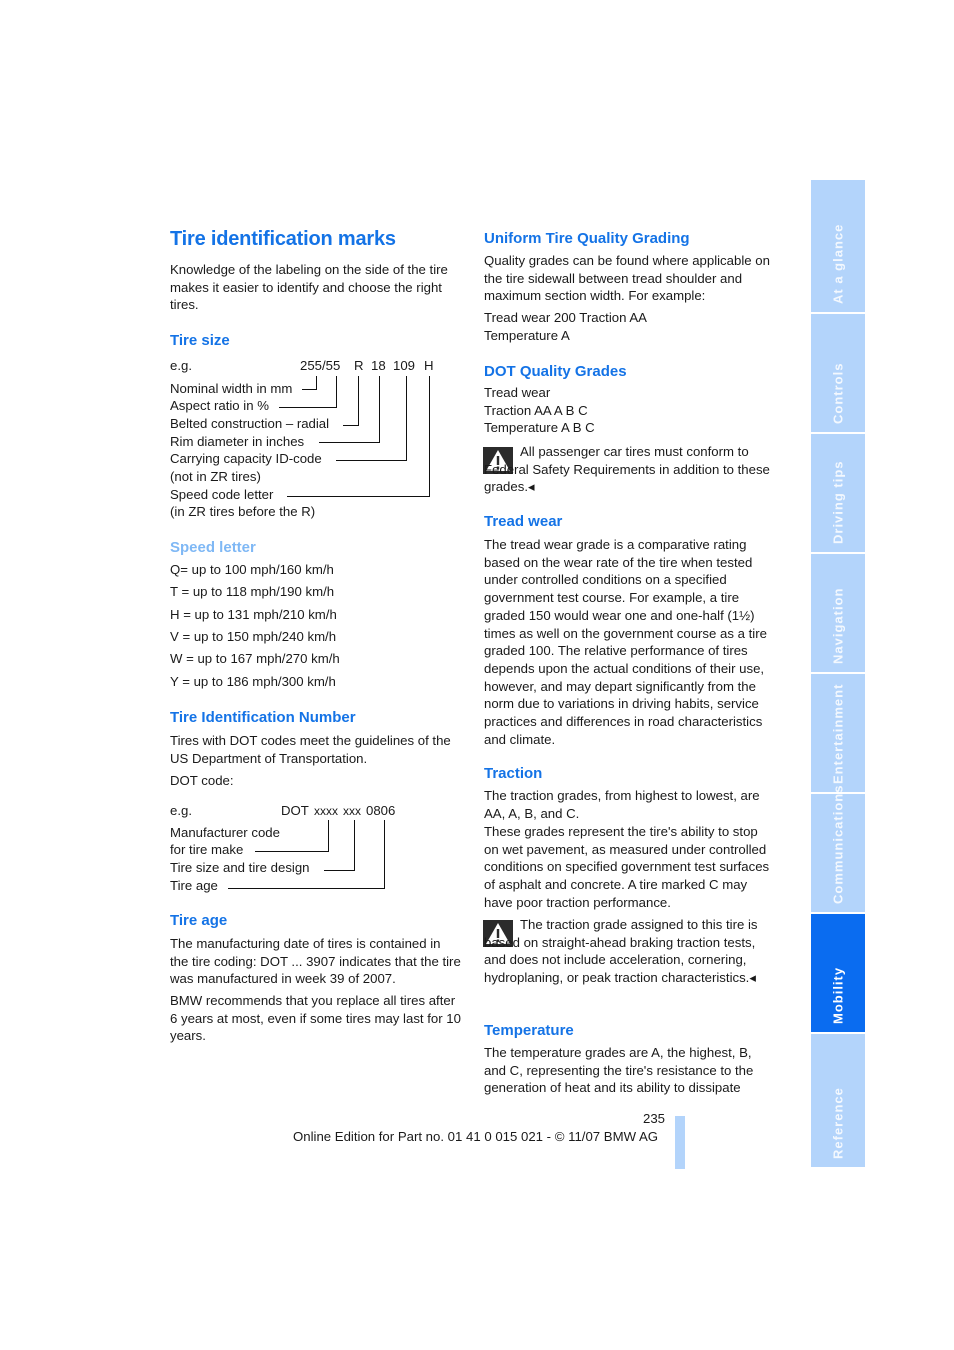  What do you see at coordinates (237, 441) in the screenshot?
I see `label-rim-diameter: Rim diameter in inches` at bounding box center [237, 441].